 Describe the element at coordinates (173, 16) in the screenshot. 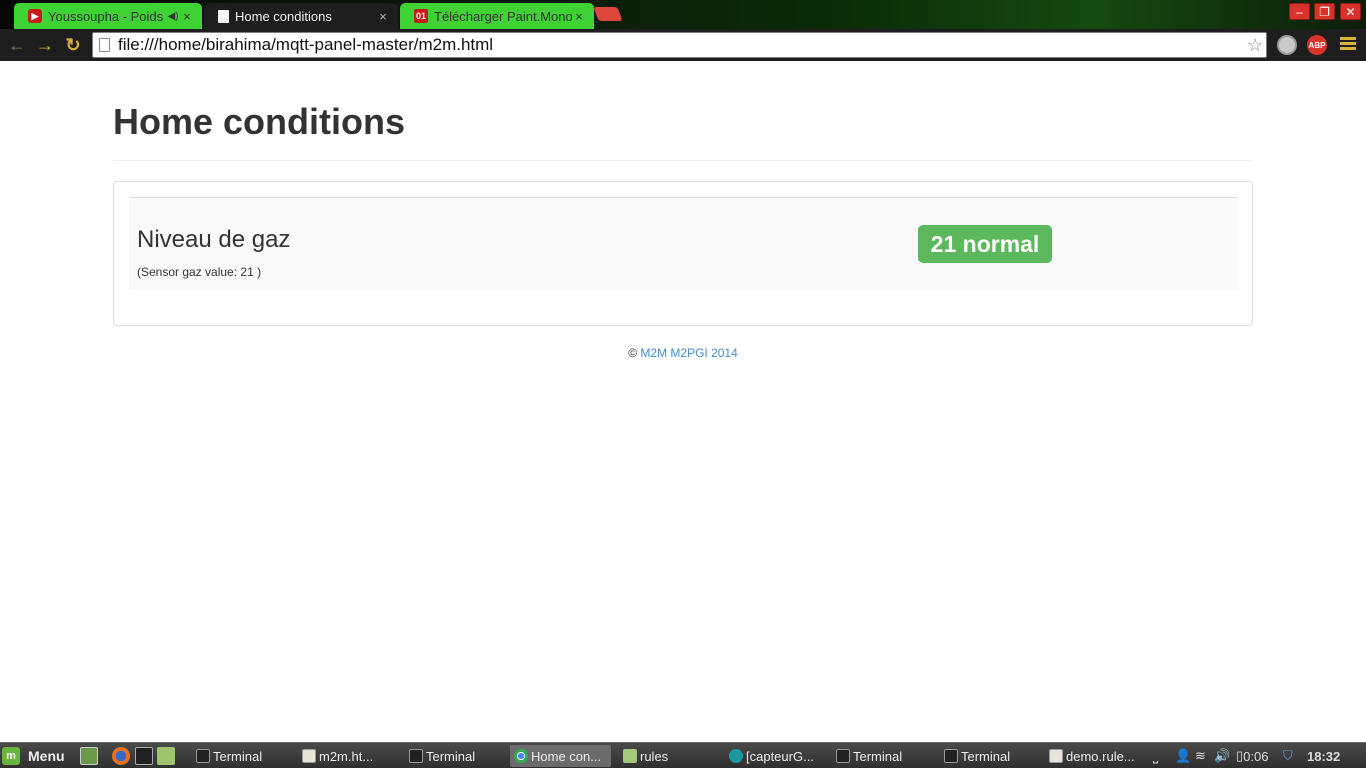

I see `speaker-icon: ◀)` at that location.